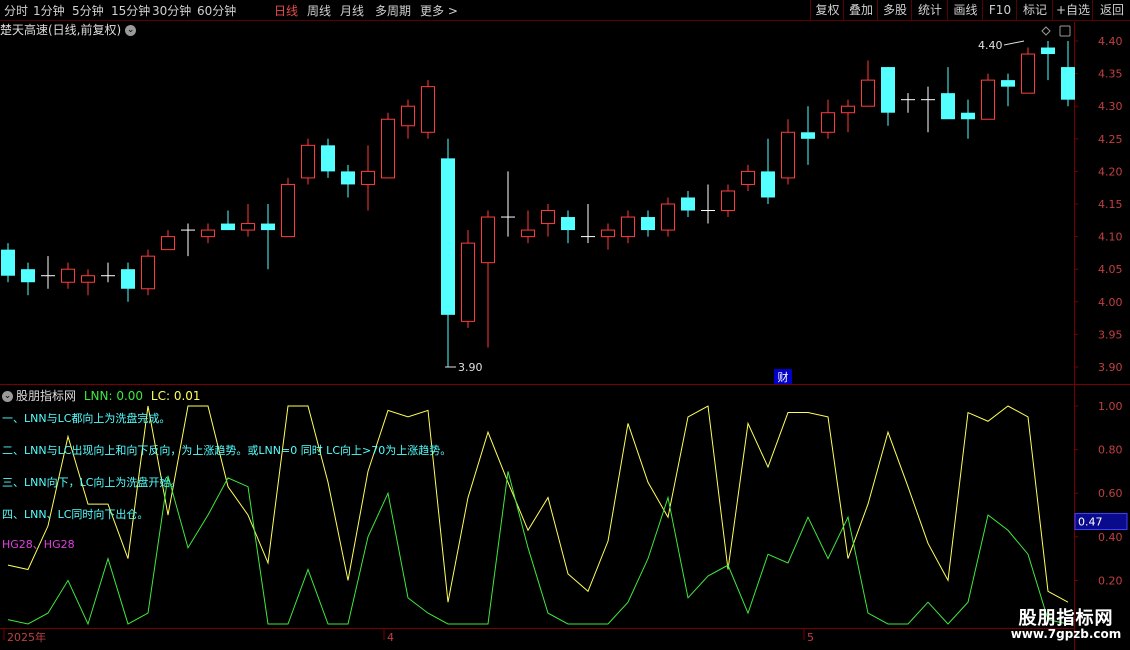 Image resolution: width=1130 pixels, height=650 pixels. I want to click on price-tick-label: 4.30, so click(1110, 106).